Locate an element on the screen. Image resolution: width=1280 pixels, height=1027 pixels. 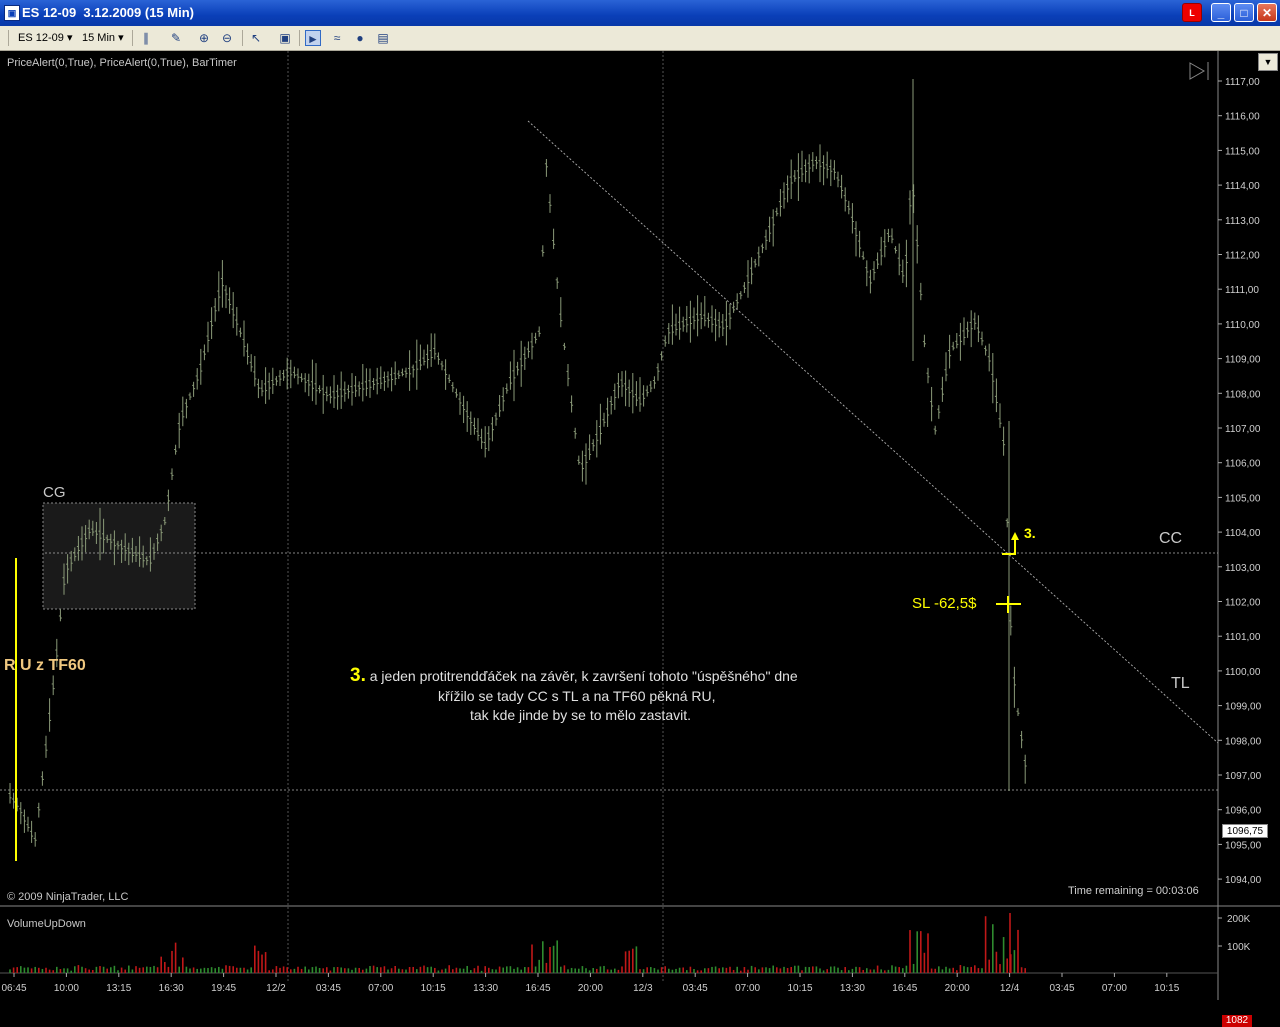
title-bar: ▣ ES 12-09 3.12.2009 (15 Min) L _ □ ✕ is located at coordinates (640, 13).